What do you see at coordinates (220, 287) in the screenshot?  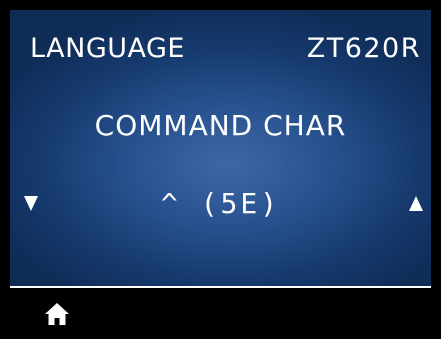 I see `footer-divider` at bounding box center [220, 287].